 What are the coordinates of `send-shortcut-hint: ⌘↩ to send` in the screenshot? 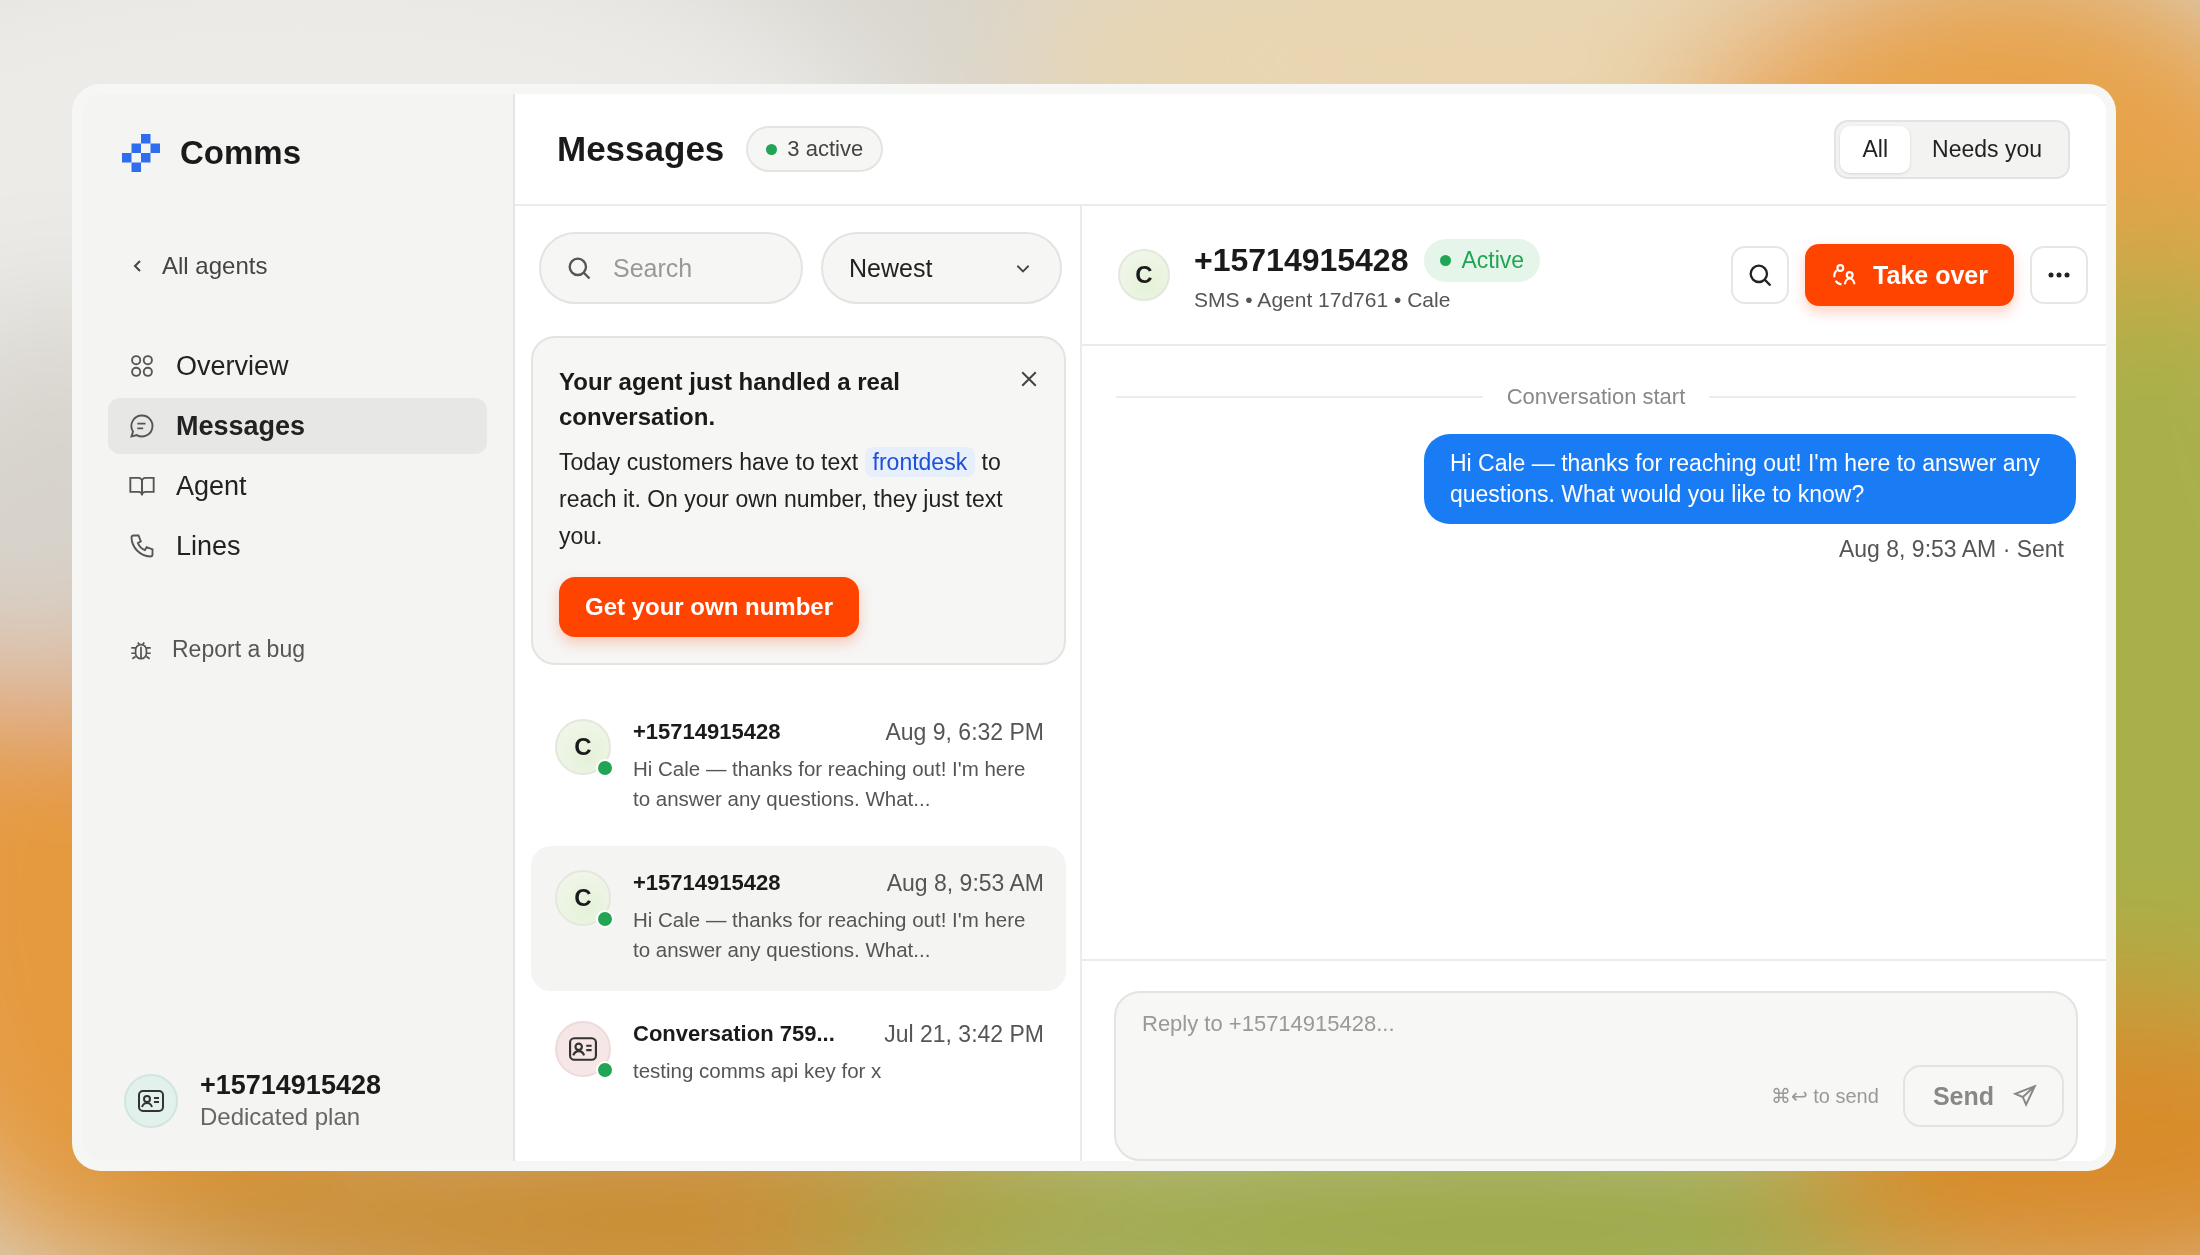 It's located at (1824, 1096).